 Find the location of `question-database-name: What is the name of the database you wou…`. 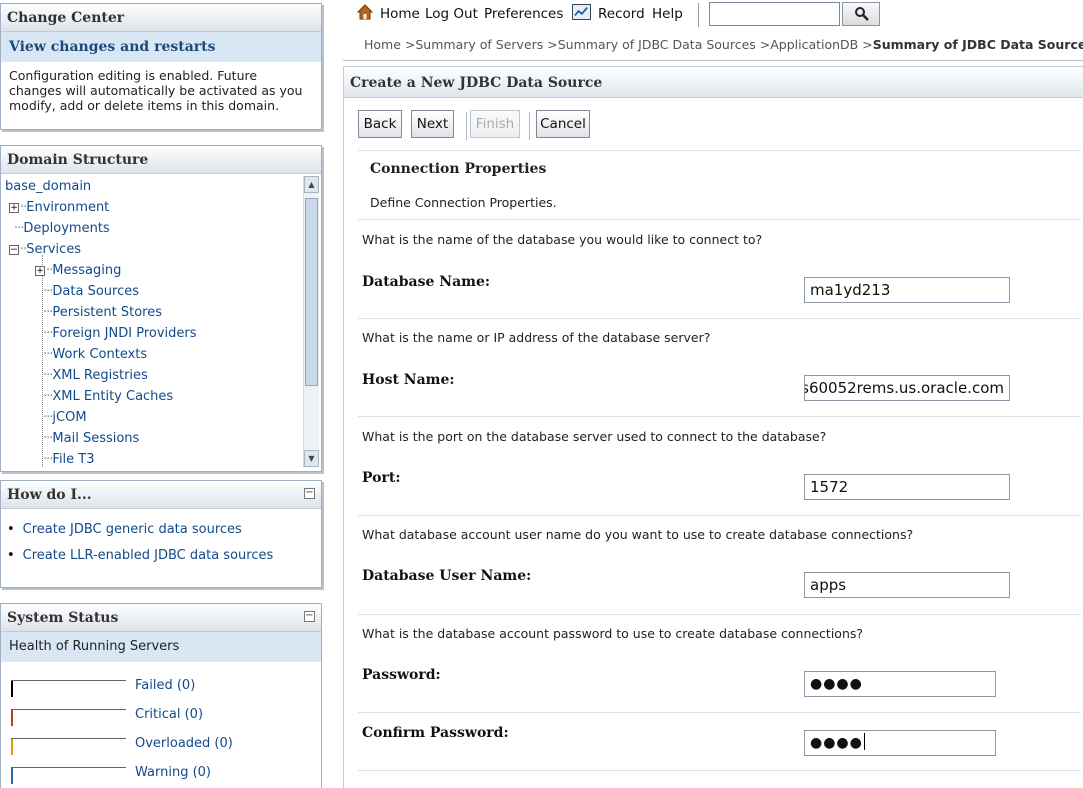

question-database-name: What is the name of the database you wou… is located at coordinates (562, 239).